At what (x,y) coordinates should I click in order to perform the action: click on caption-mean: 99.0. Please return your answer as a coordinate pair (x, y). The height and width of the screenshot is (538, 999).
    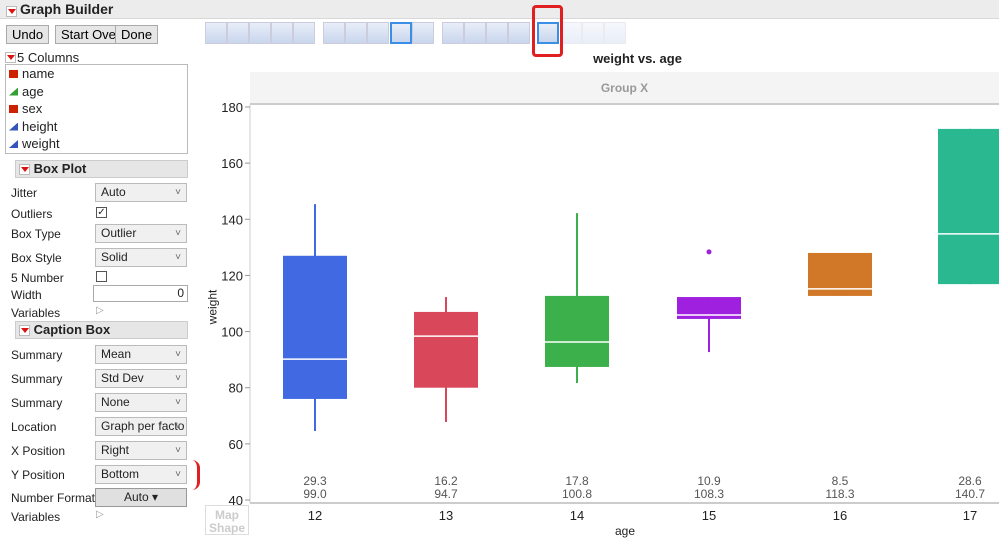
    Looking at the image, I should click on (315, 494).